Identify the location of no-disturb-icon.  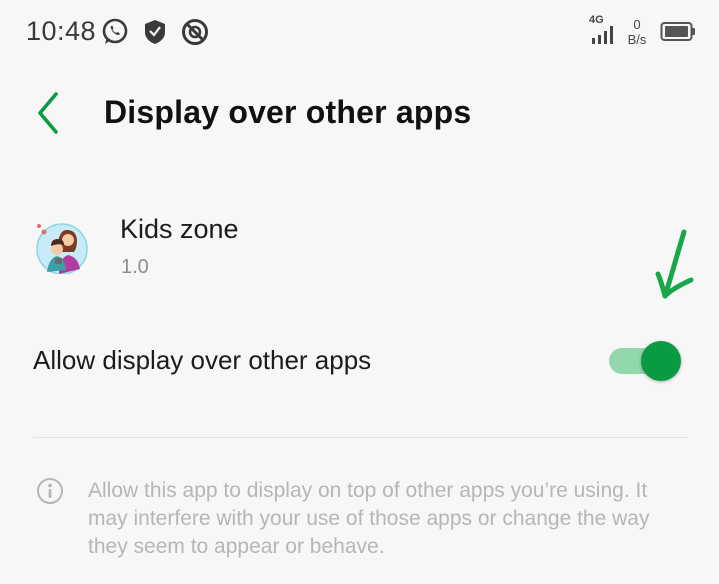
(195, 32).